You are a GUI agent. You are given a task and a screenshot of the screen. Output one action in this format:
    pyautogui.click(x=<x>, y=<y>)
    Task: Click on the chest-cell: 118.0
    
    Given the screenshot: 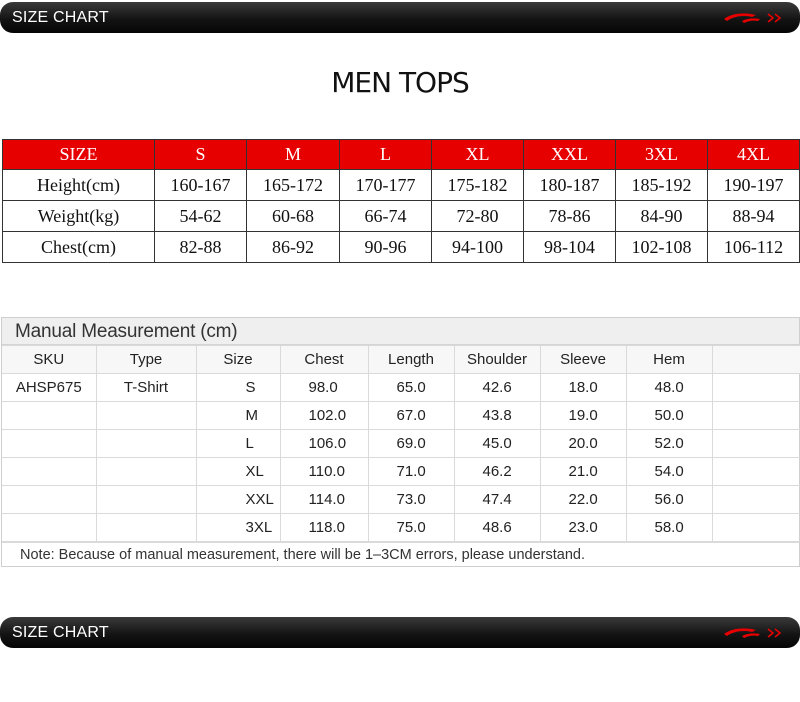 What is the action you would take?
    pyautogui.click(x=324, y=527)
    